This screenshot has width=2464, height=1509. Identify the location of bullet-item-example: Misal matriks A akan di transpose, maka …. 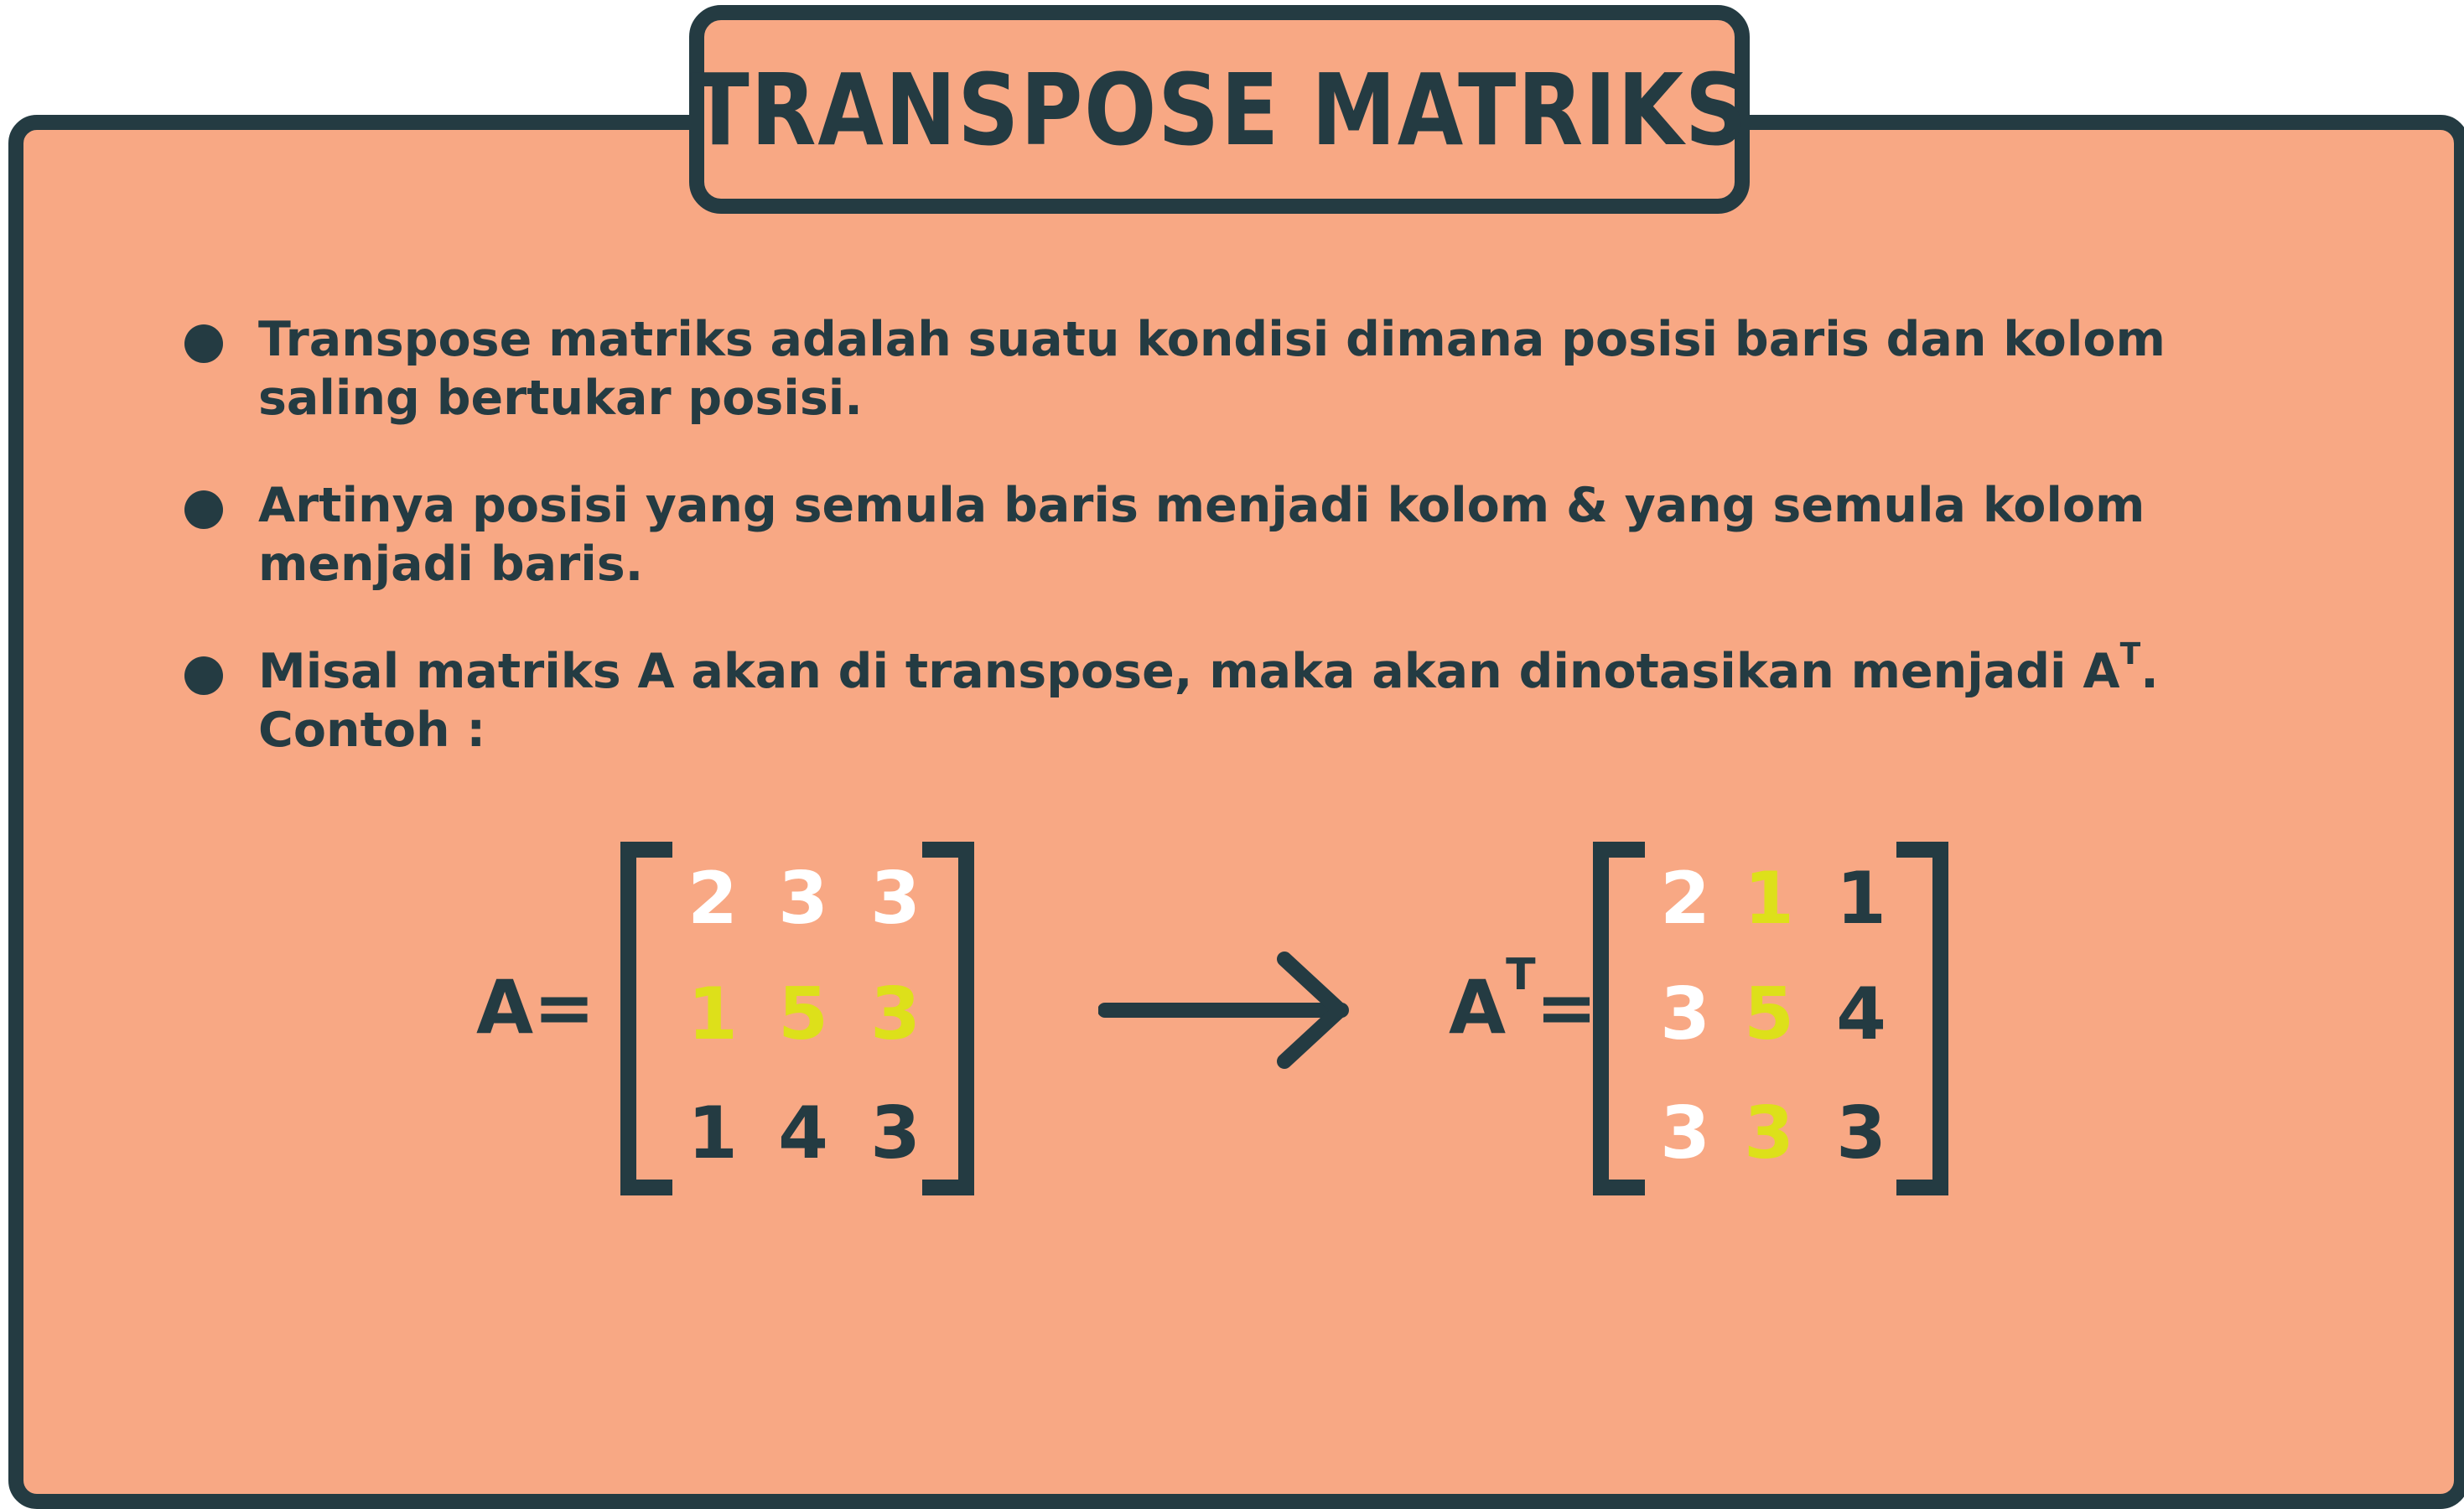
(1257, 700).